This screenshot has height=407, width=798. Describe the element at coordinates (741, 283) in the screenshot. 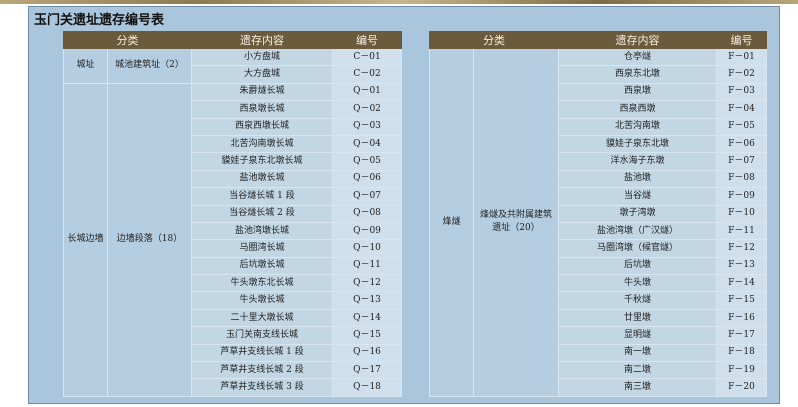

I see `number-cell: F－14` at that location.